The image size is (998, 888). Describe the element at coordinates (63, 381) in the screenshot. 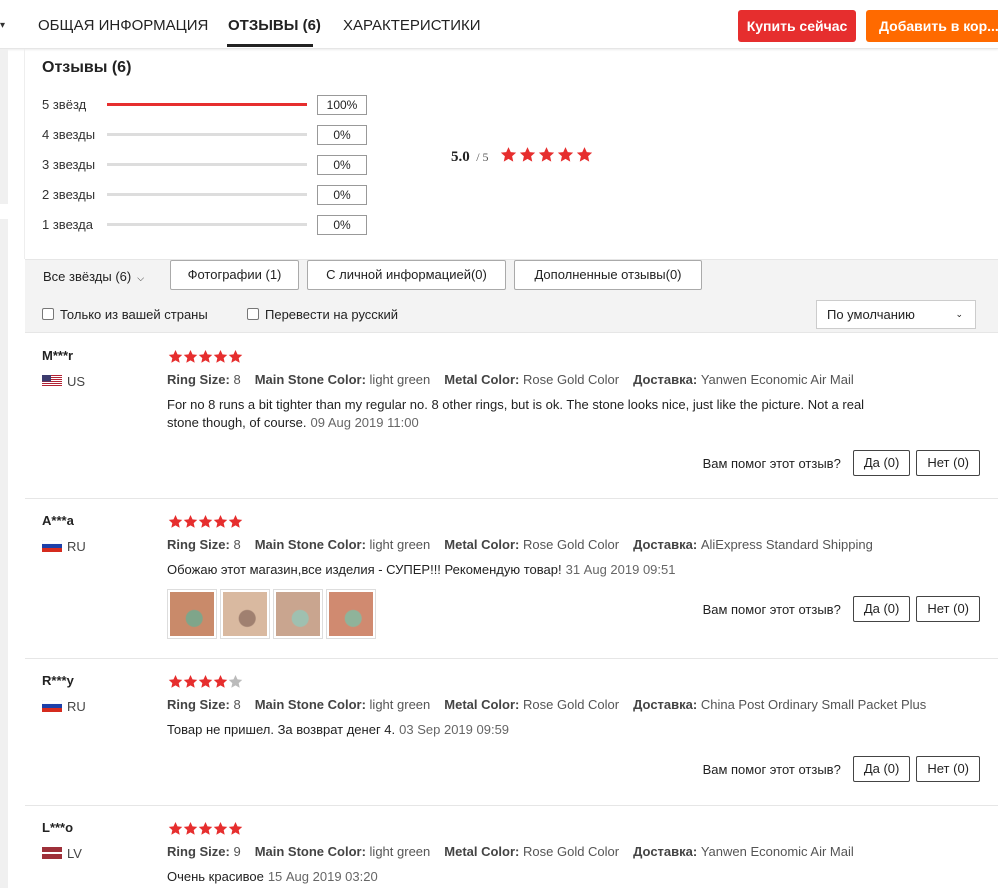

I see `reviewer-country: US` at that location.